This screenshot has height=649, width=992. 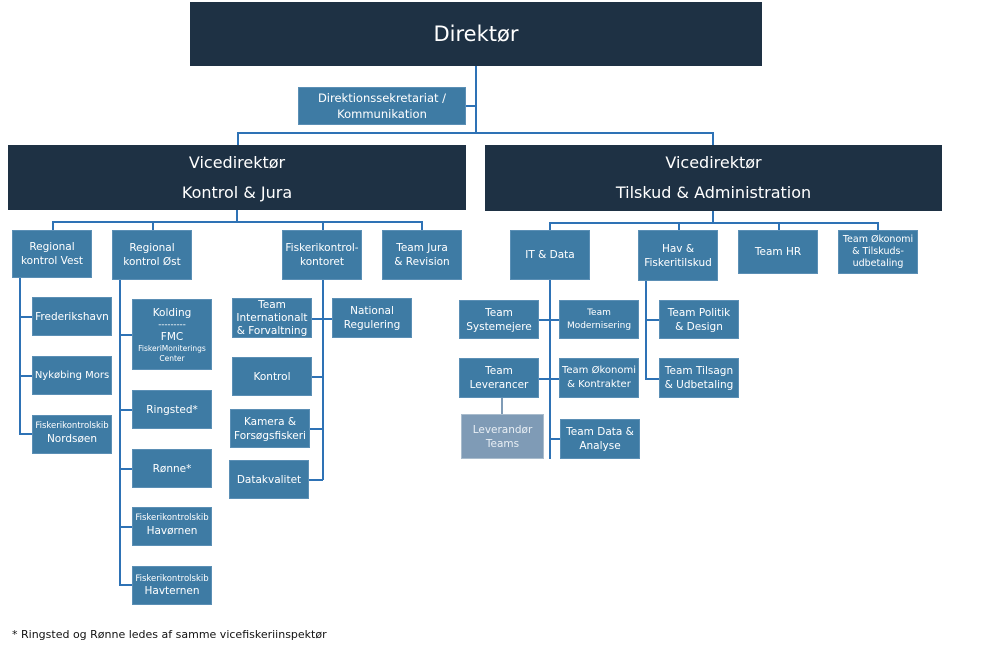 I want to click on box-team-data-analyse: Team Data & Analyse, so click(x=600, y=439).